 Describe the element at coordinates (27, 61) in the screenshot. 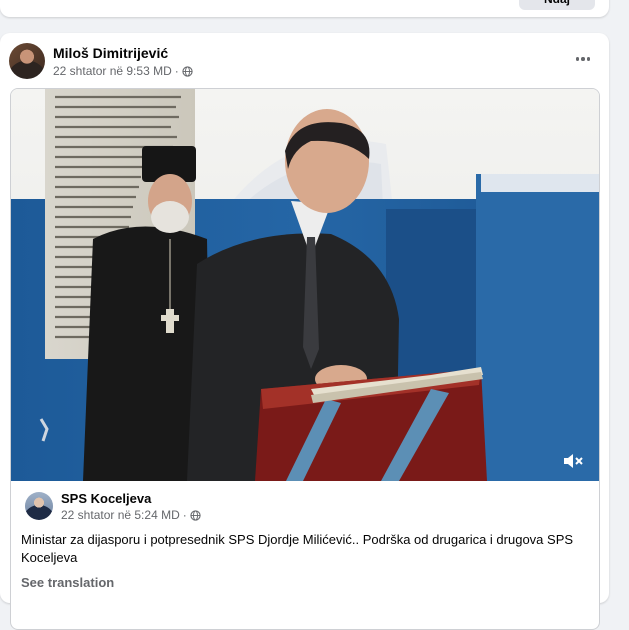

I see `author-avatar` at that location.